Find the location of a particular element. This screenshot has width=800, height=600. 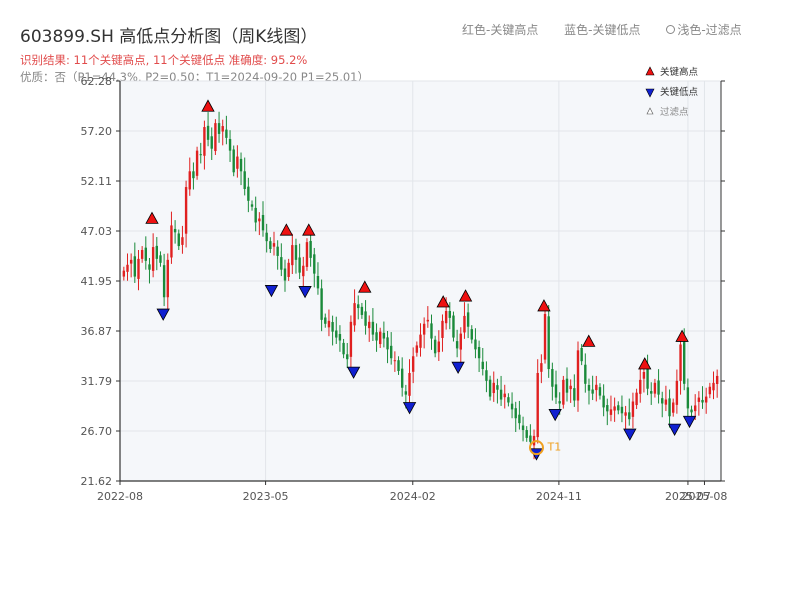

y-tick-label: 36.87 is located at coordinates (97, 331).